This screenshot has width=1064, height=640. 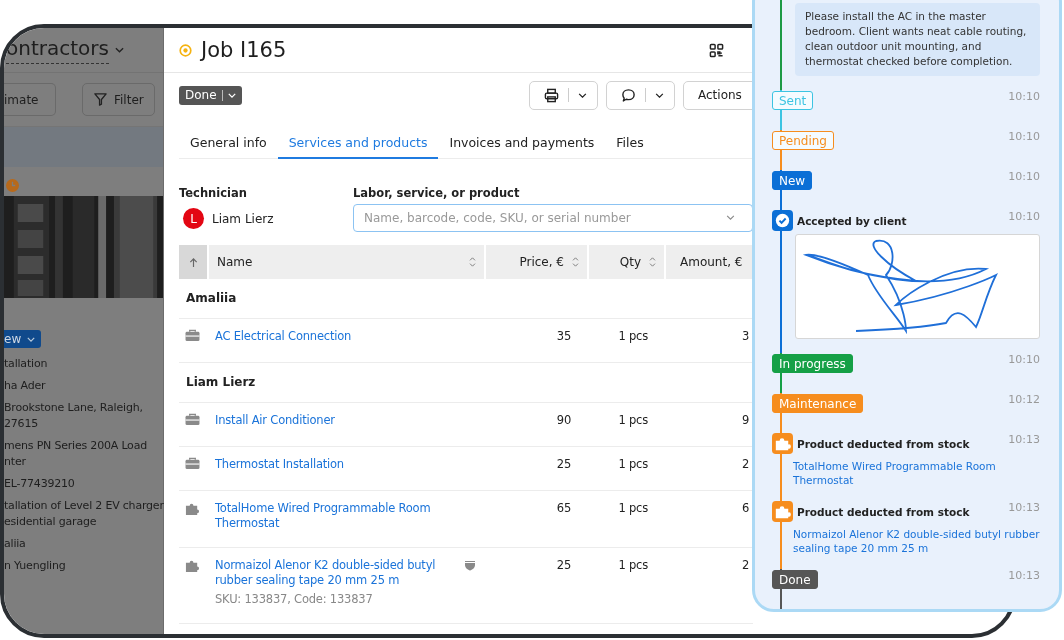 What do you see at coordinates (193, 262) in the screenshot?
I see `arrow-up-icon` at bounding box center [193, 262].